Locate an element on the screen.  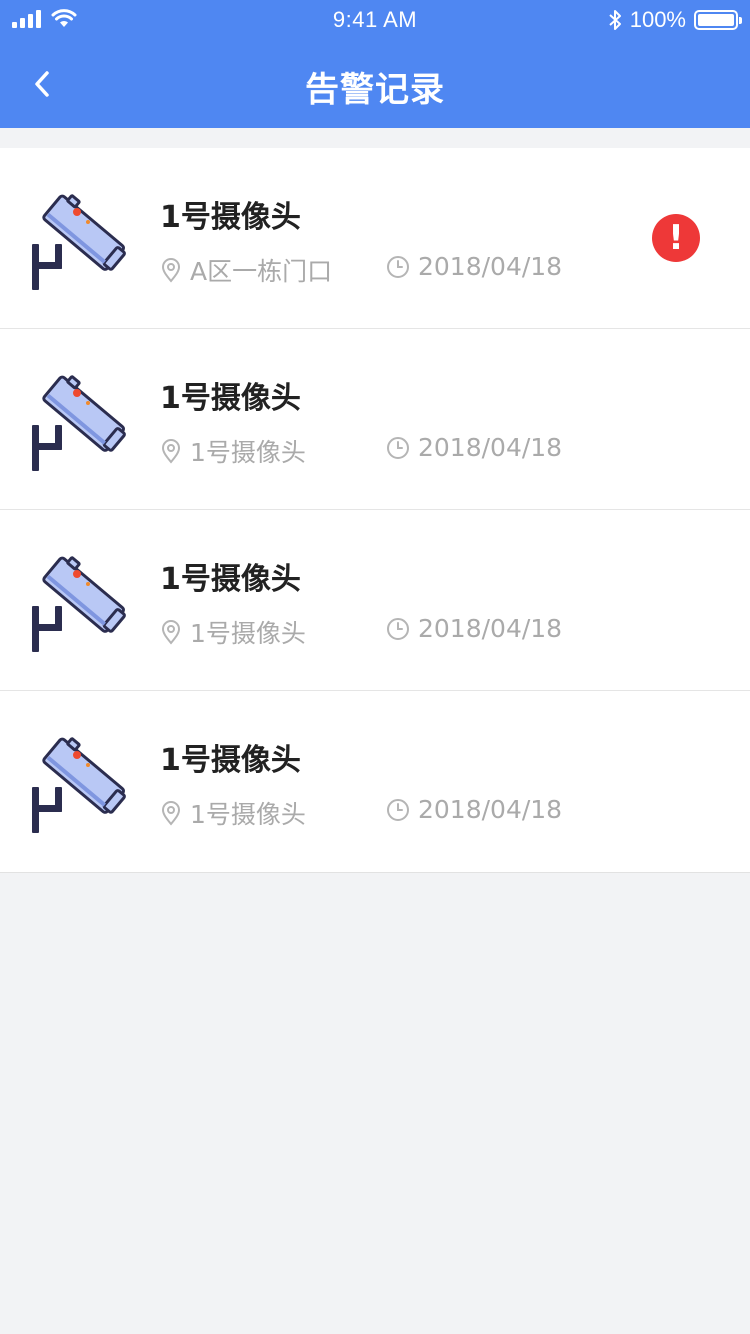
nav-bar: 告警记录 is located at coordinates (375, 84).